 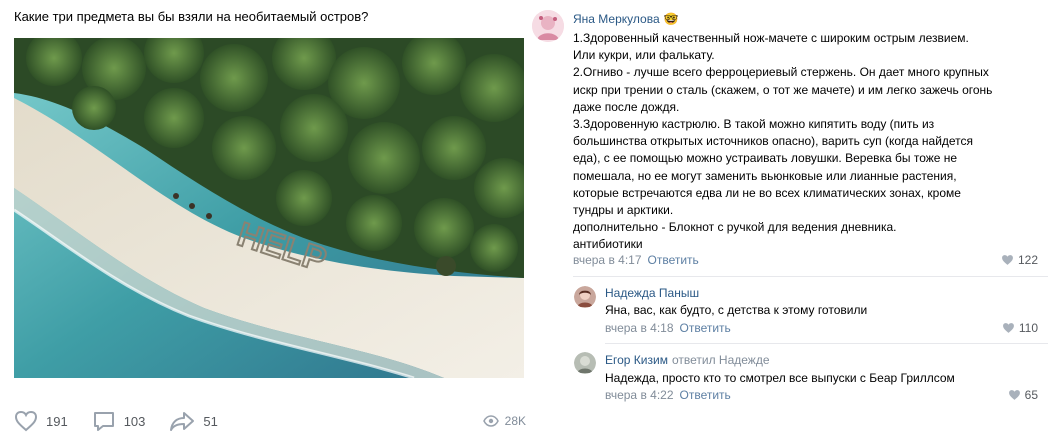 What do you see at coordinates (134, 421) in the screenshot?
I see `comment-count: 103` at bounding box center [134, 421].